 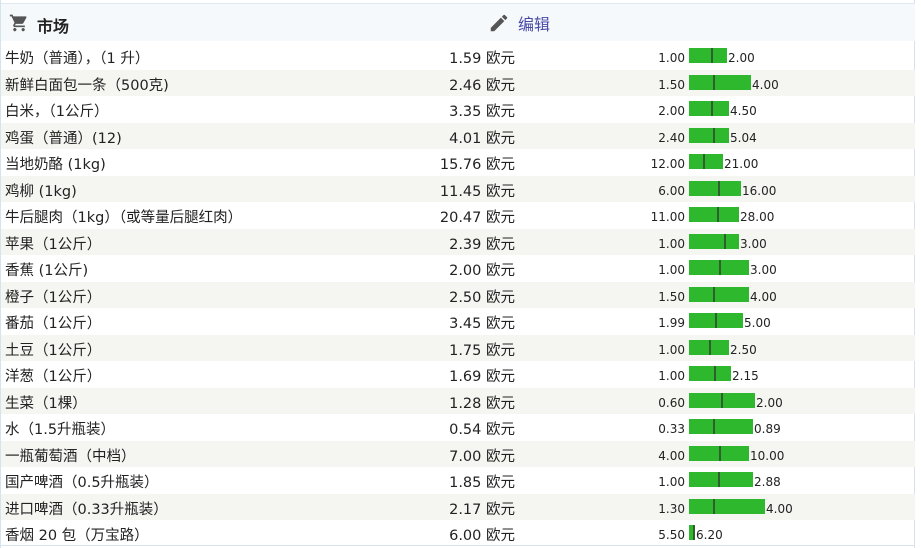 I want to click on item-name: 鸡柳 (1kg), so click(x=41, y=191).